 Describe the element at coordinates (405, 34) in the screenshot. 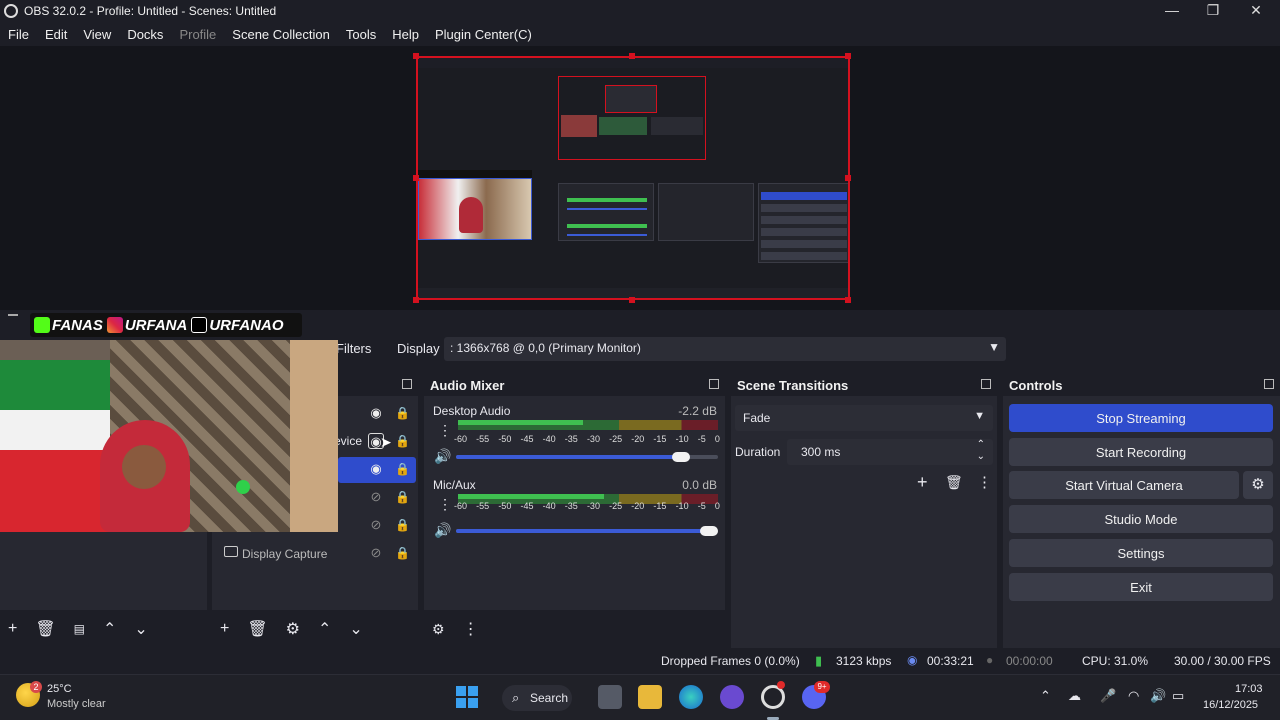

I see `menu-help: Help` at that location.